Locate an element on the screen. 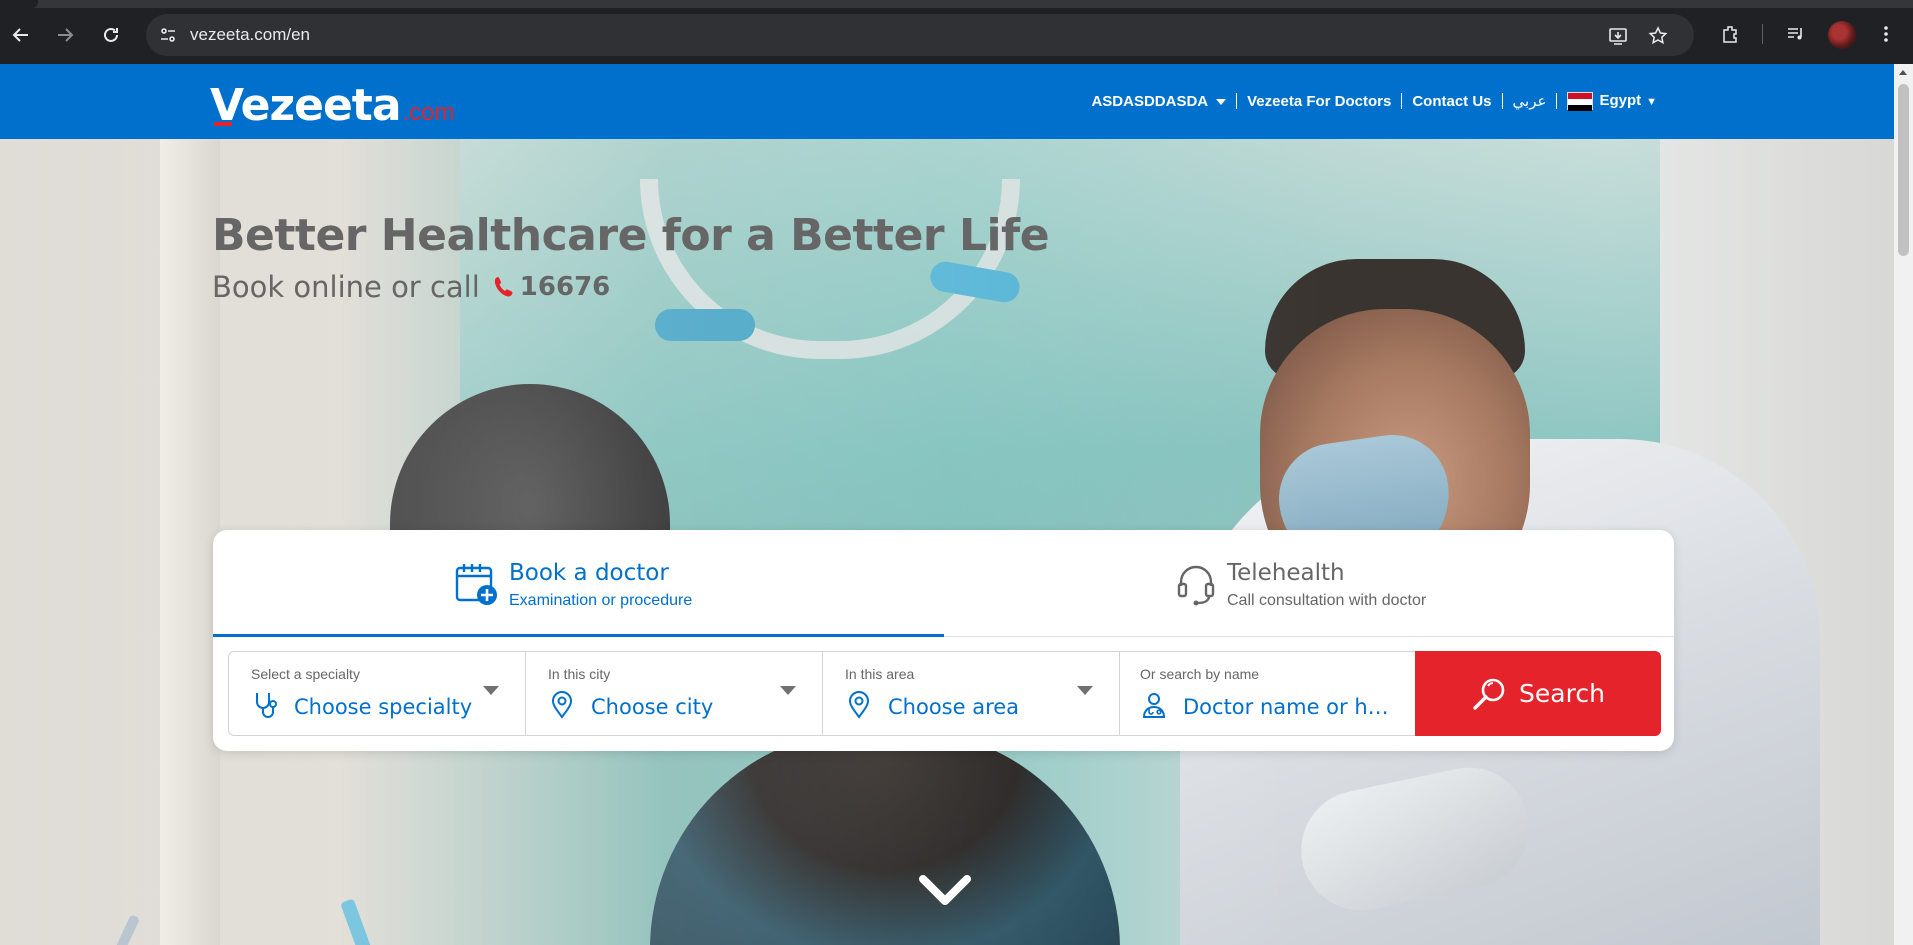 This screenshot has width=1913, height=945. vezeeta-logo: Vezeeta .com is located at coordinates (332, 103).